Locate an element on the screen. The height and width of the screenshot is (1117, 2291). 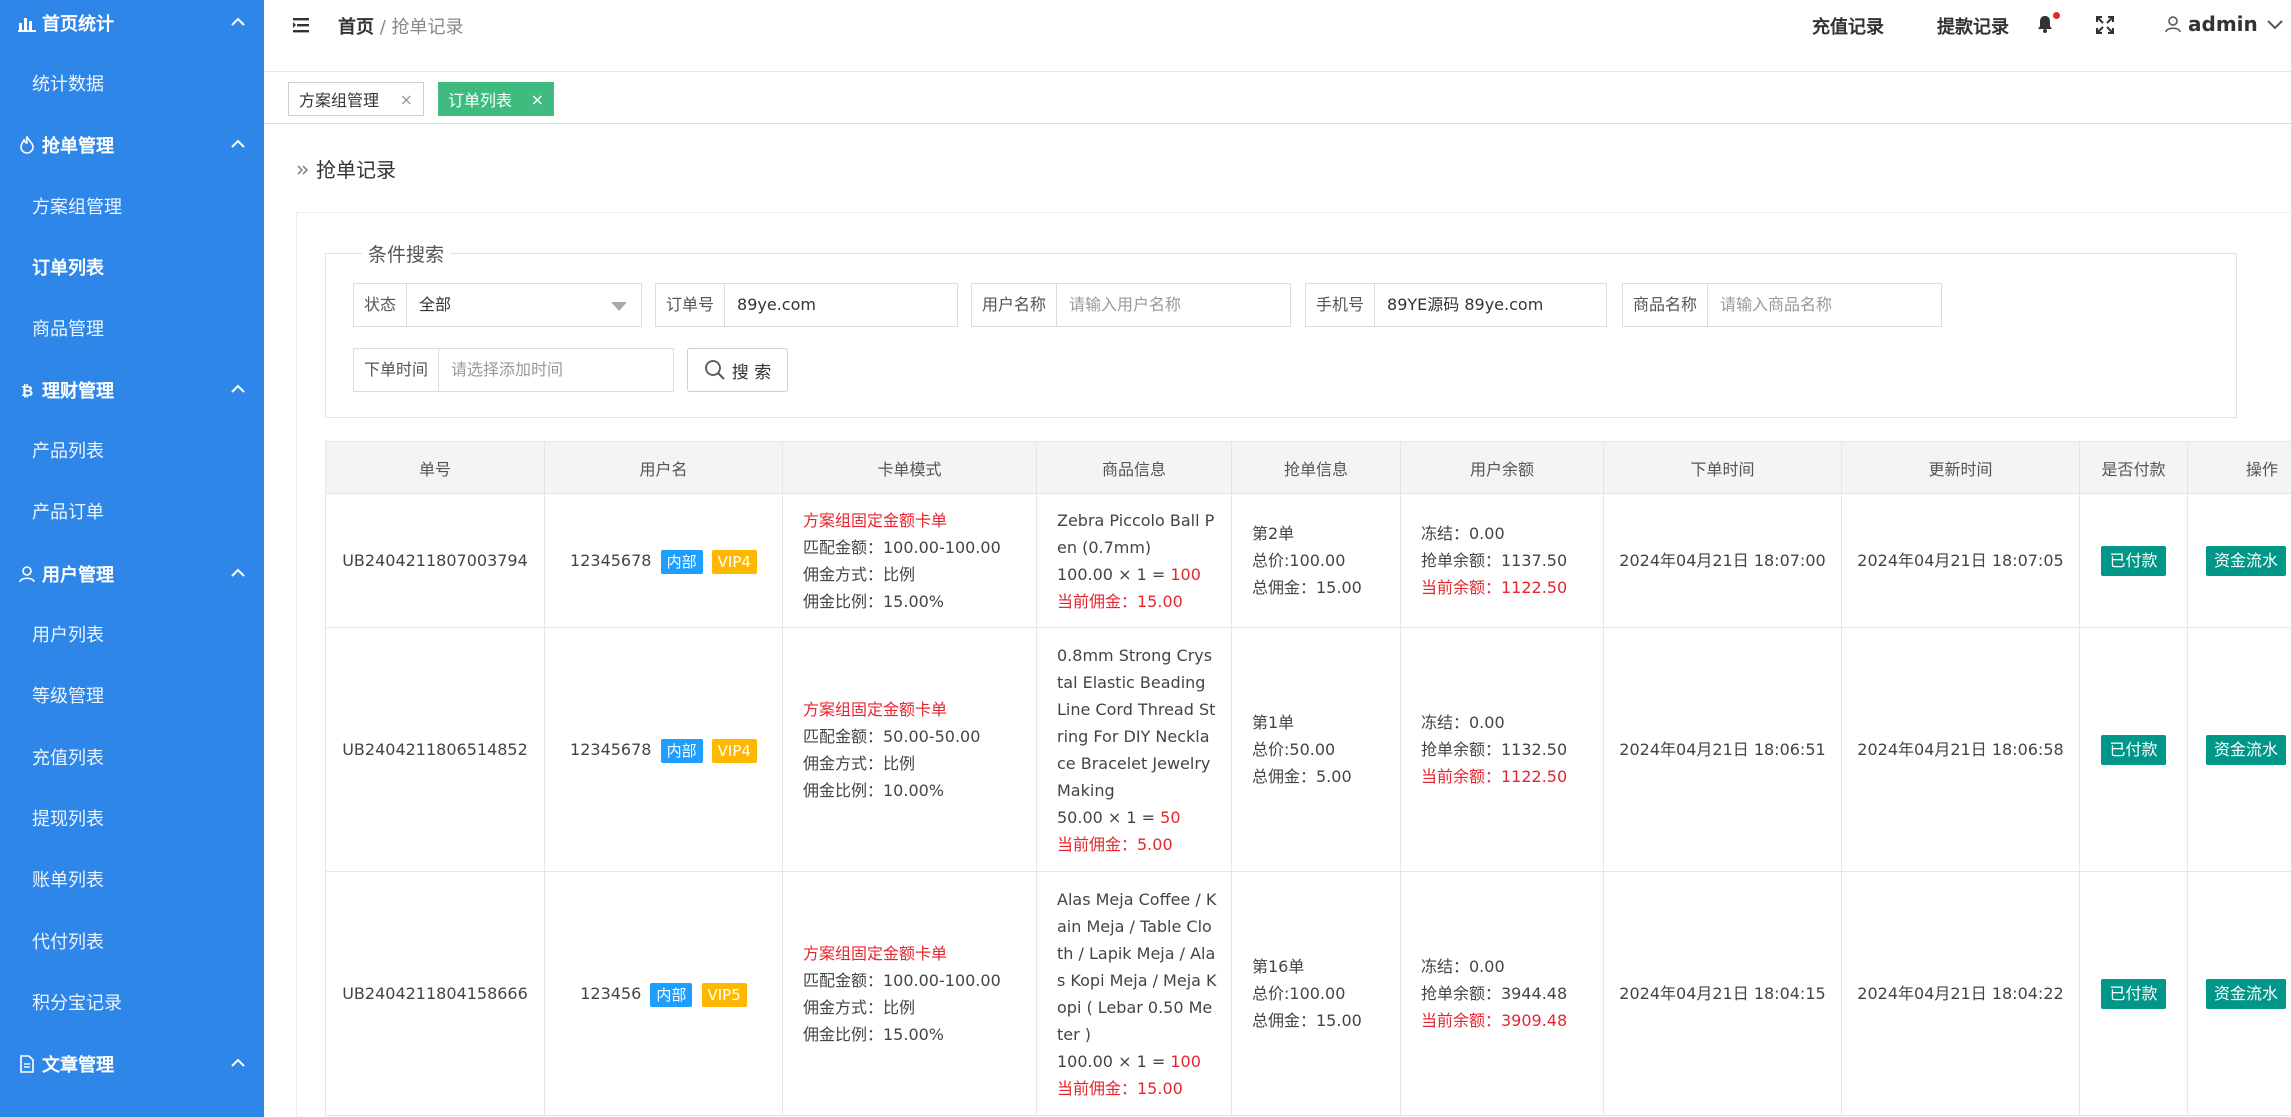
menu-toggle-icon is located at coordinates (303, 25).